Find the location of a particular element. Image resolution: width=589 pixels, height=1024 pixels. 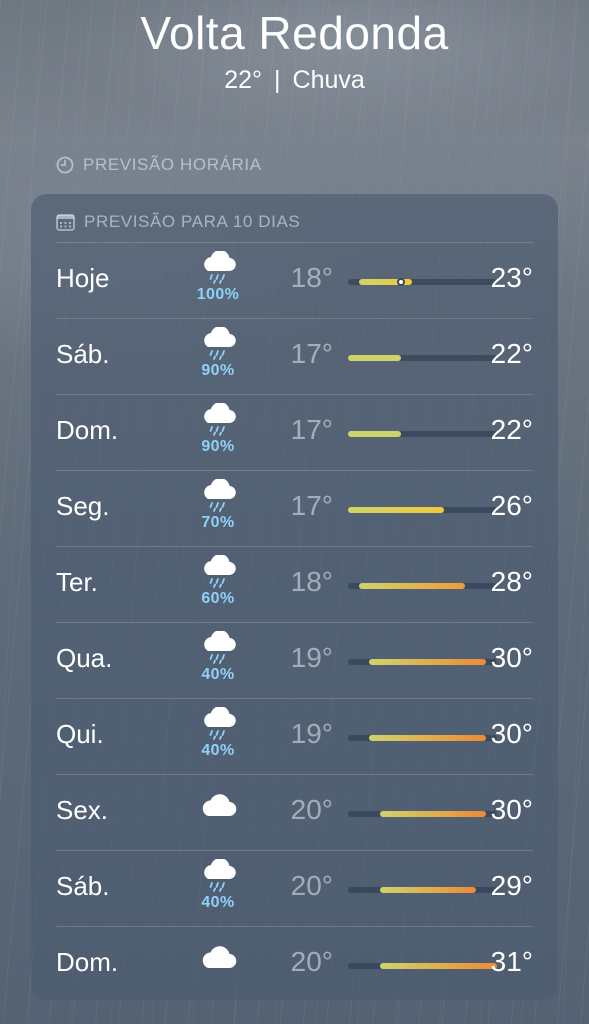

day-label: Sex. is located at coordinates (82, 810).